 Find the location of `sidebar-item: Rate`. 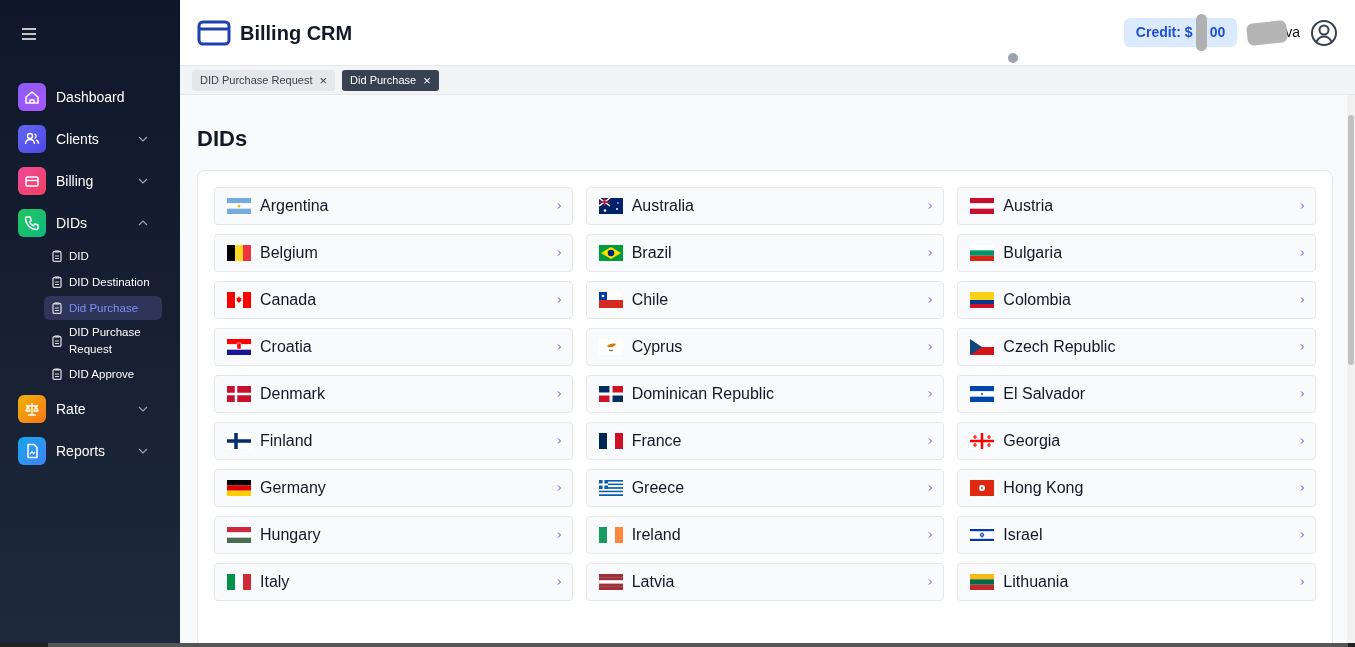

sidebar-item: Rate is located at coordinates (90, 409).